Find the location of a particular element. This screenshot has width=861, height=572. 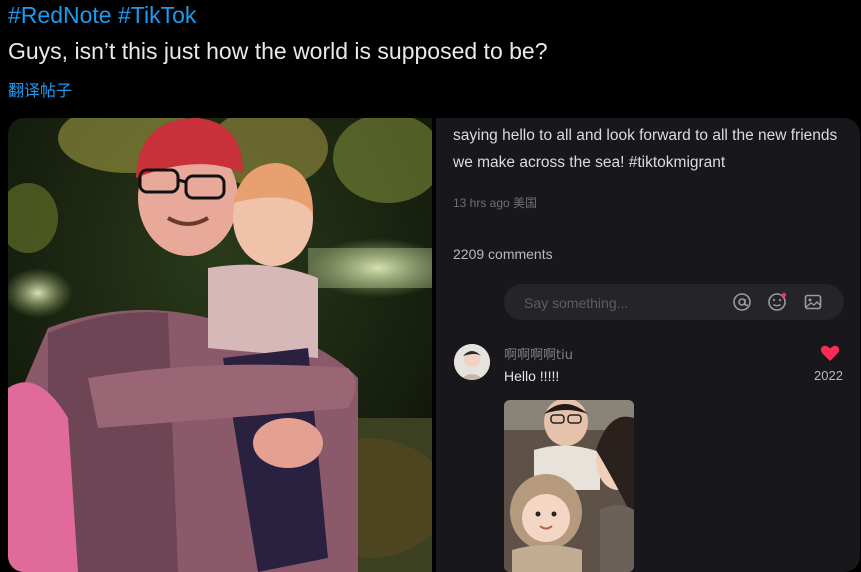

tweet-hashtags: #RedNote #TikTok is located at coordinates (102, 15).